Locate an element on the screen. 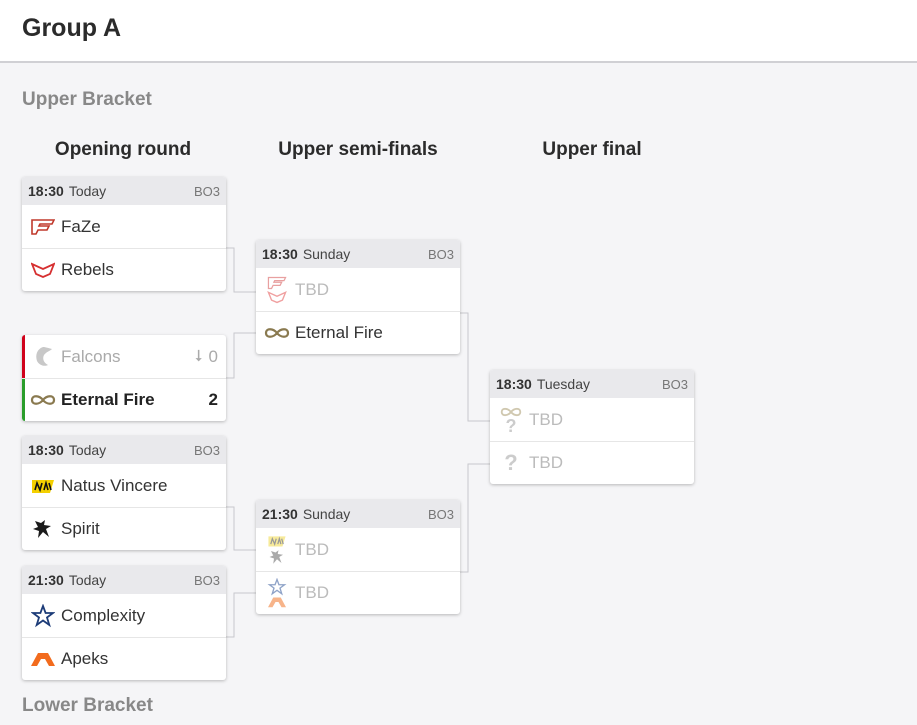 The width and height of the screenshot is (917, 725). match-semi-2: 21:30 Sunday BO3 TBD TBD is located at coordinates (358, 557).